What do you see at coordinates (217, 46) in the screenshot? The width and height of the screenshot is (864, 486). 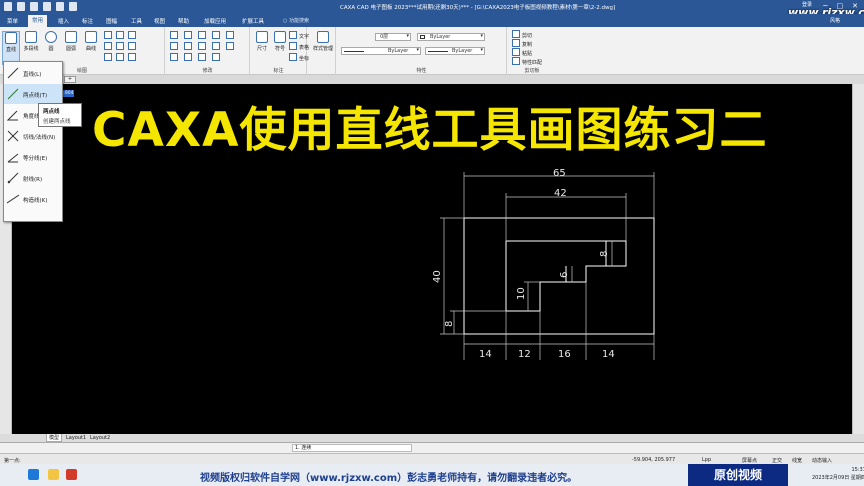 I see `chamfer-tool` at bounding box center [217, 46].